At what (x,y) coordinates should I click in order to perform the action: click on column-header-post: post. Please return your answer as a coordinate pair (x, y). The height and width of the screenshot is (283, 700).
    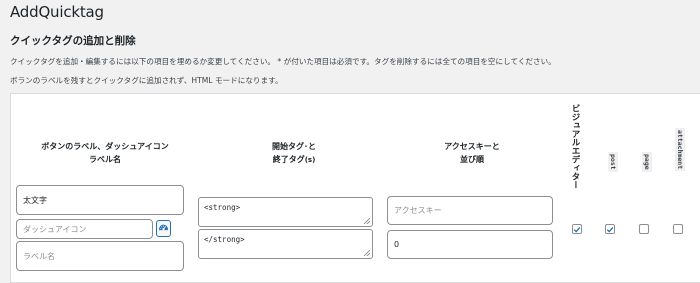
    Looking at the image, I should click on (613, 162).